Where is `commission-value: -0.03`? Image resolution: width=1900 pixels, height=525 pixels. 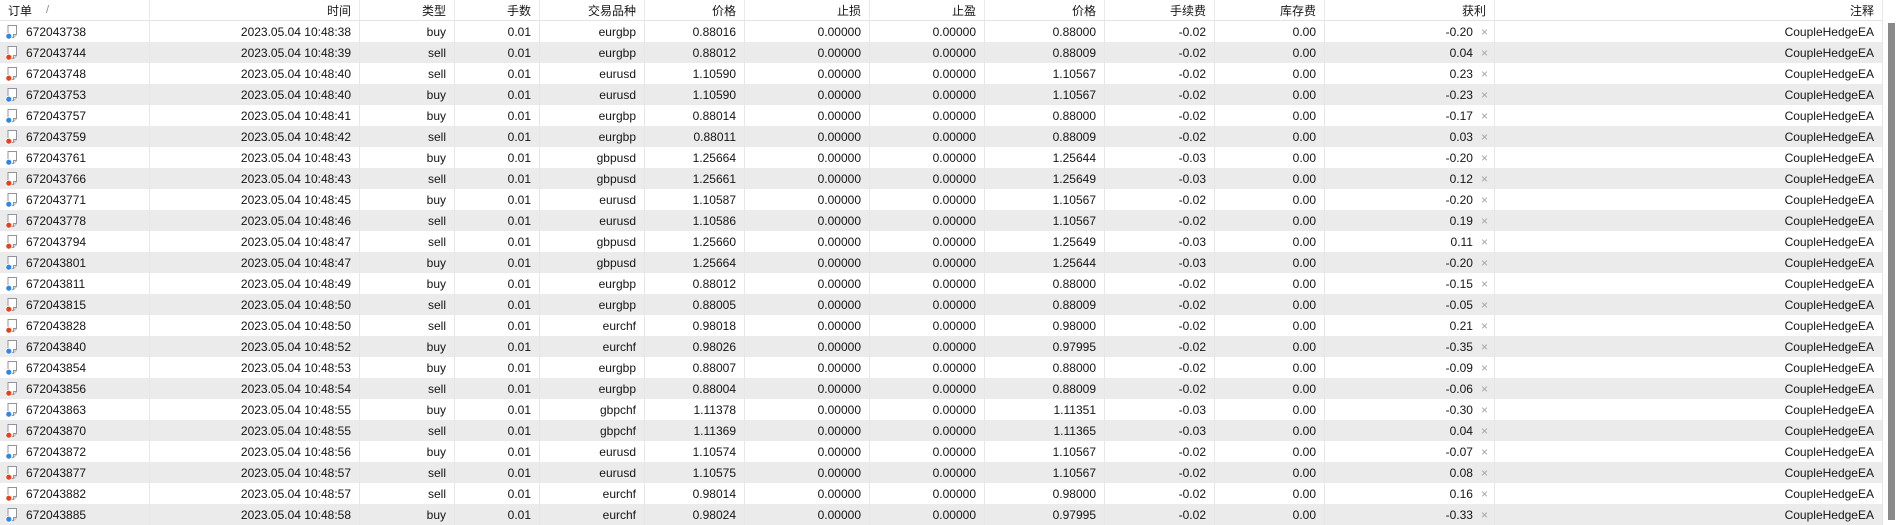
commission-value: -0.03 is located at coordinates (1192, 178).